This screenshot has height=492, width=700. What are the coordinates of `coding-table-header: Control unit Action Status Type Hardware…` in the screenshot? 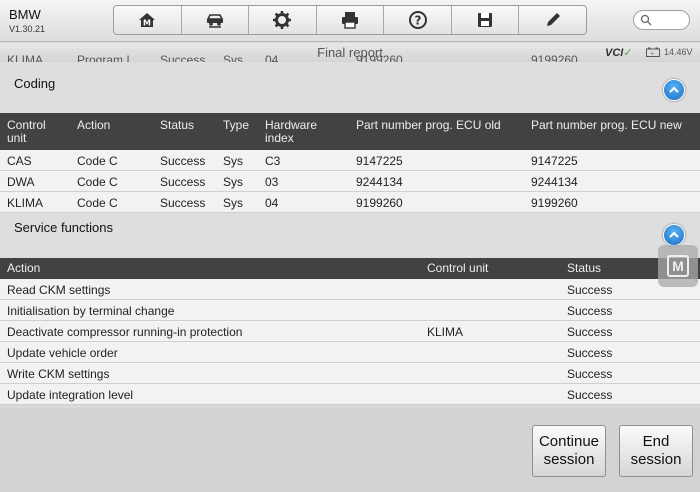 It's located at (350, 131).